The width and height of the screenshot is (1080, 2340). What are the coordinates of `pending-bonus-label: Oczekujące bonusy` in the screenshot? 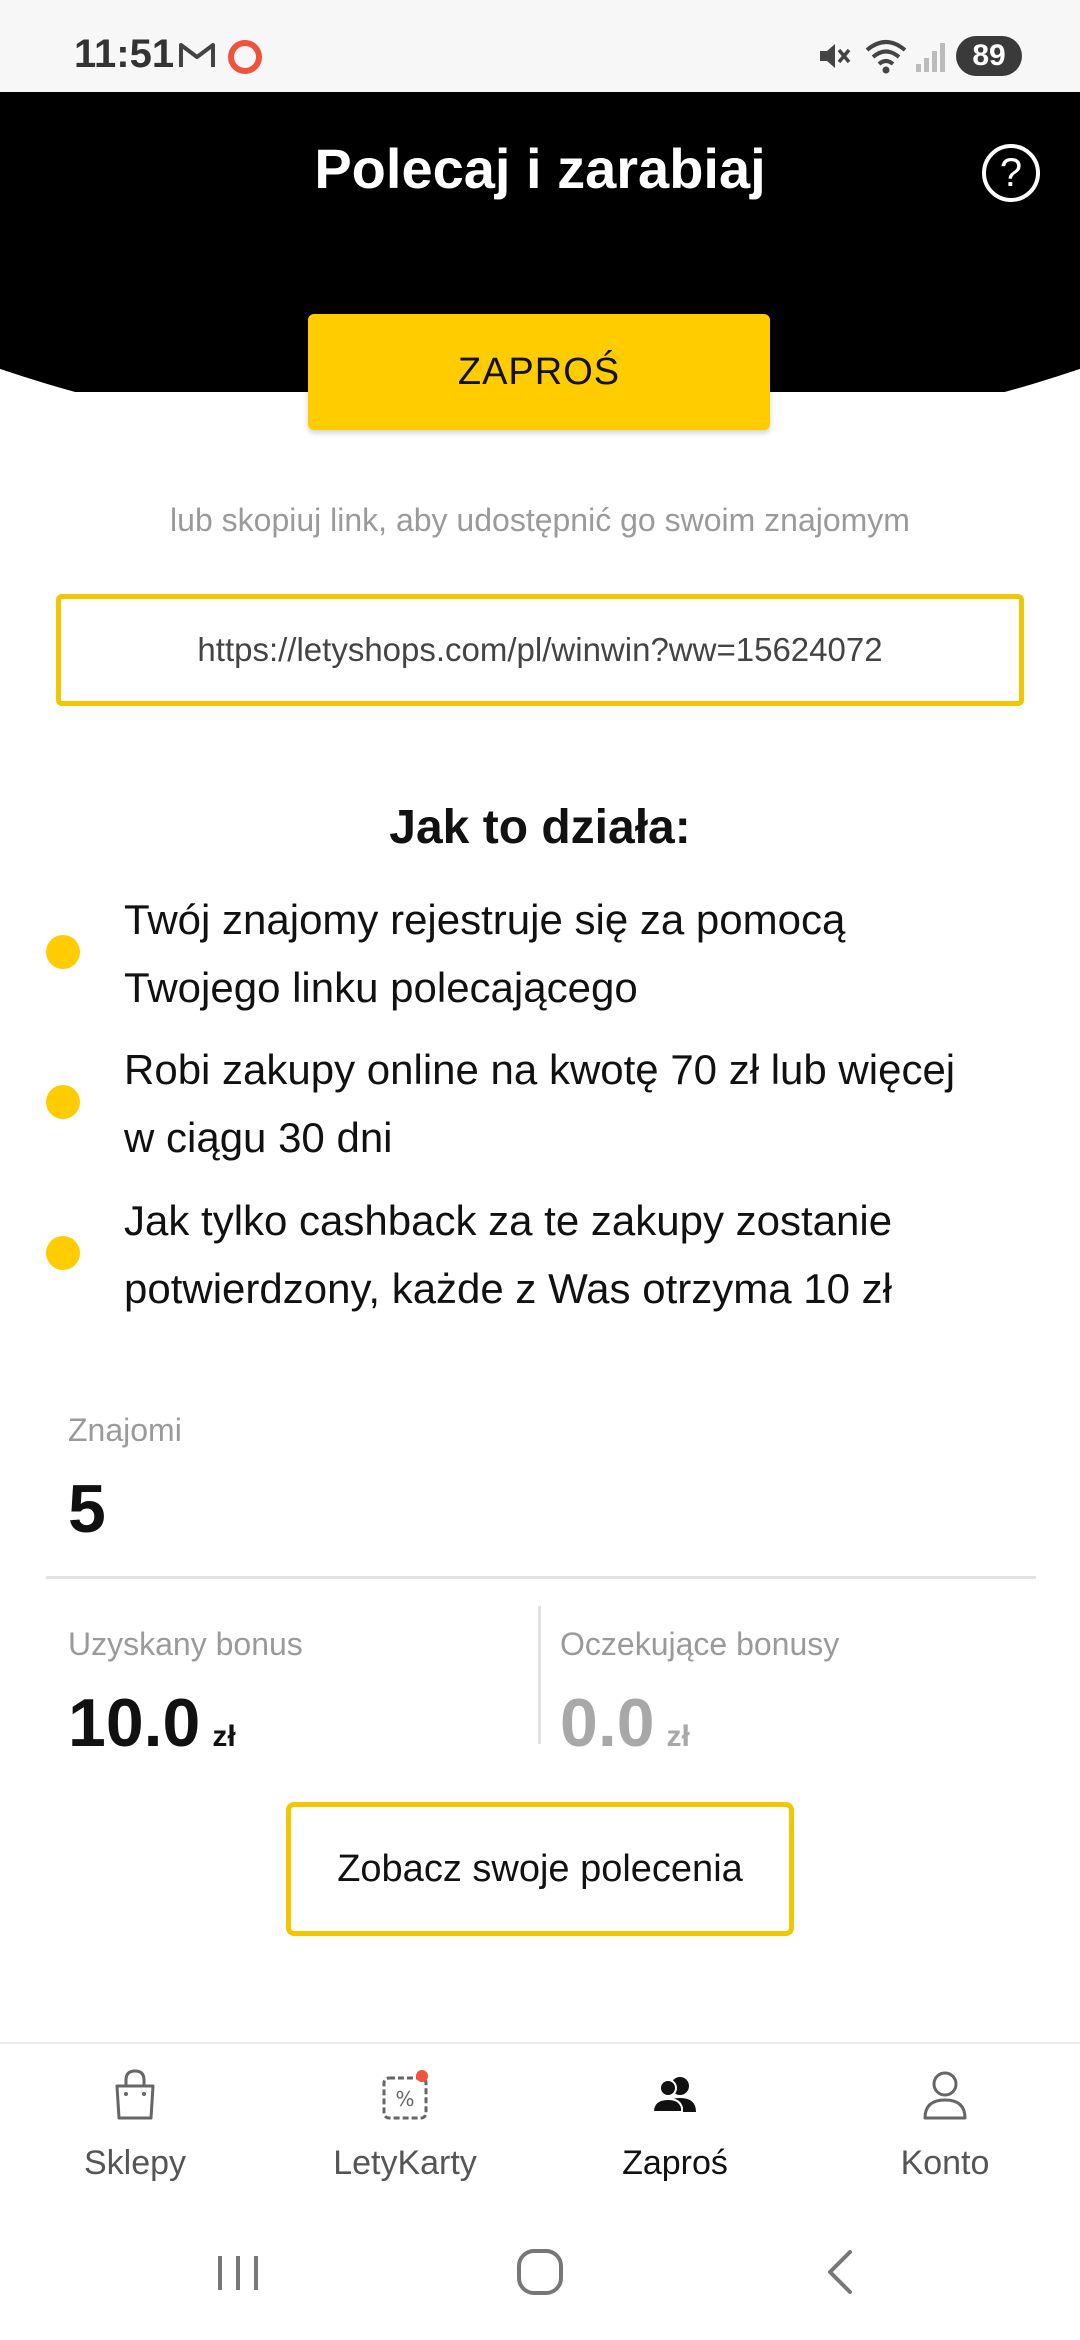 It's located at (700, 1644).